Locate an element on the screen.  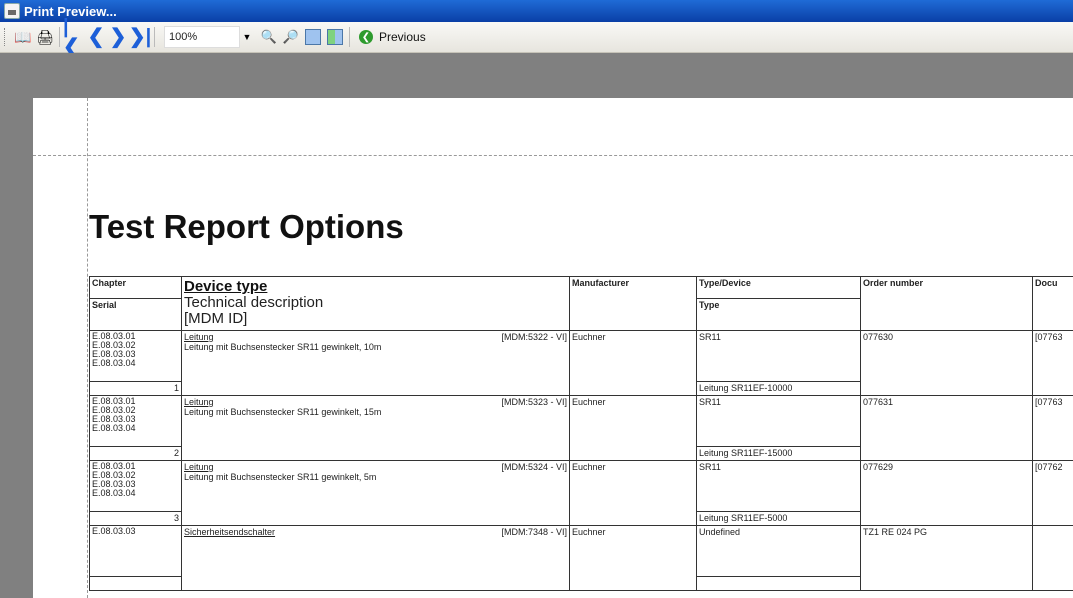
type-cell is located at coordinates (779, 584).